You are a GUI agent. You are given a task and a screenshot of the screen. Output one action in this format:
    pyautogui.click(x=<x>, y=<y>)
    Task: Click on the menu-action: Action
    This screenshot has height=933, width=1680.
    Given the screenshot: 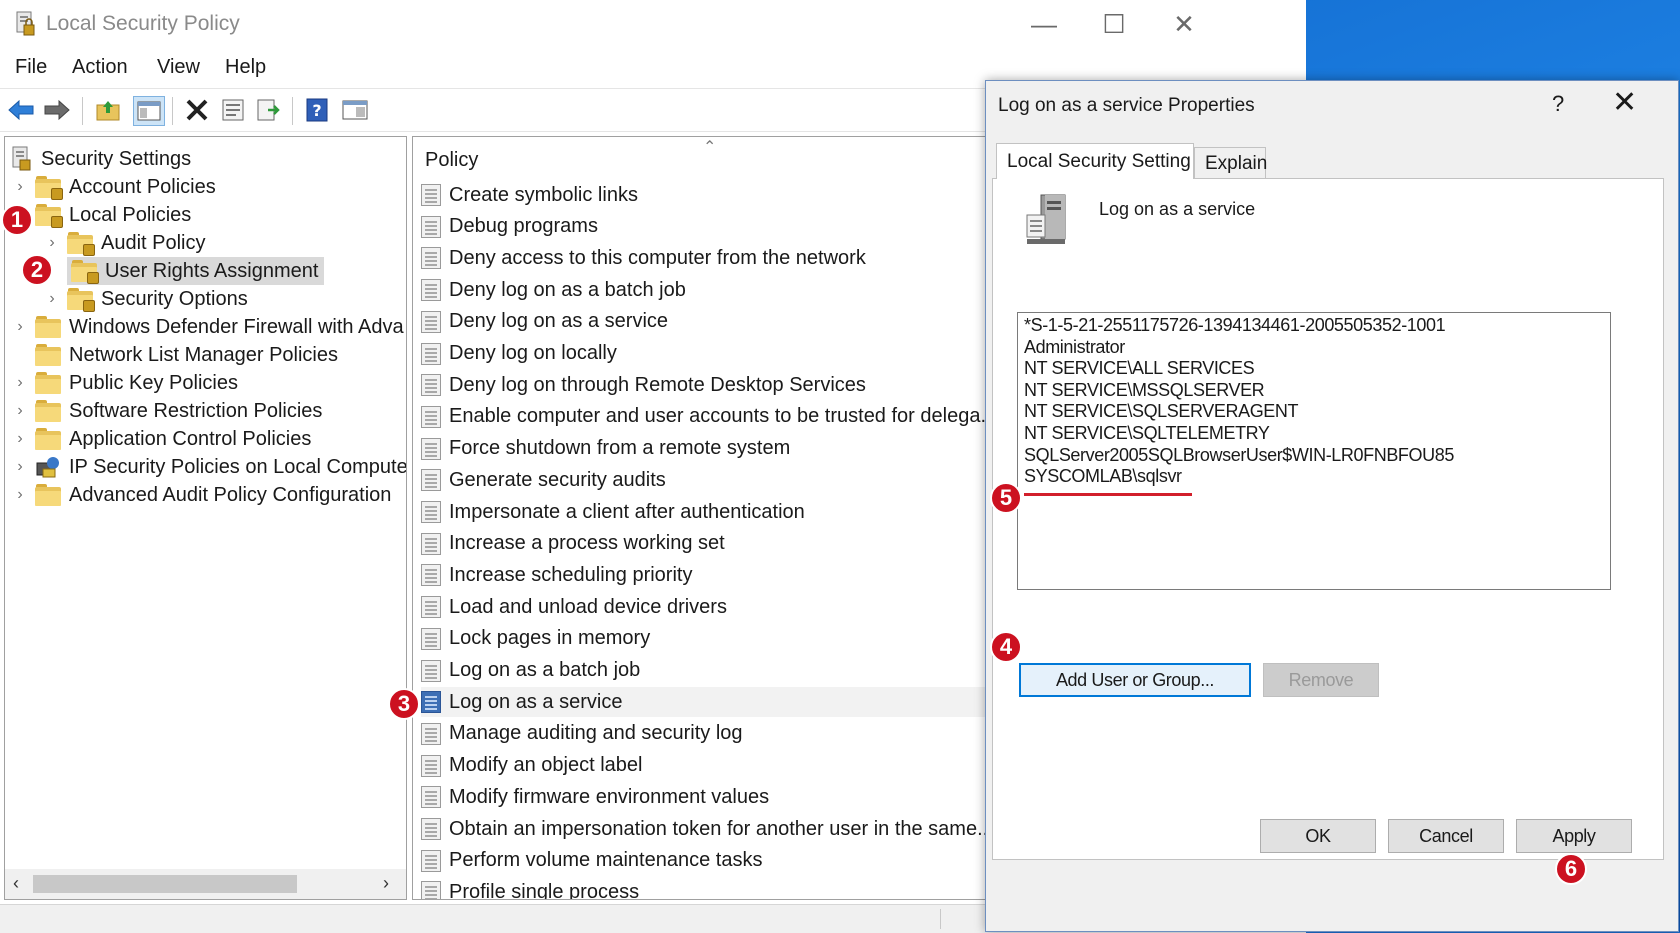 What is the action you would take?
    pyautogui.click(x=100, y=67)
    